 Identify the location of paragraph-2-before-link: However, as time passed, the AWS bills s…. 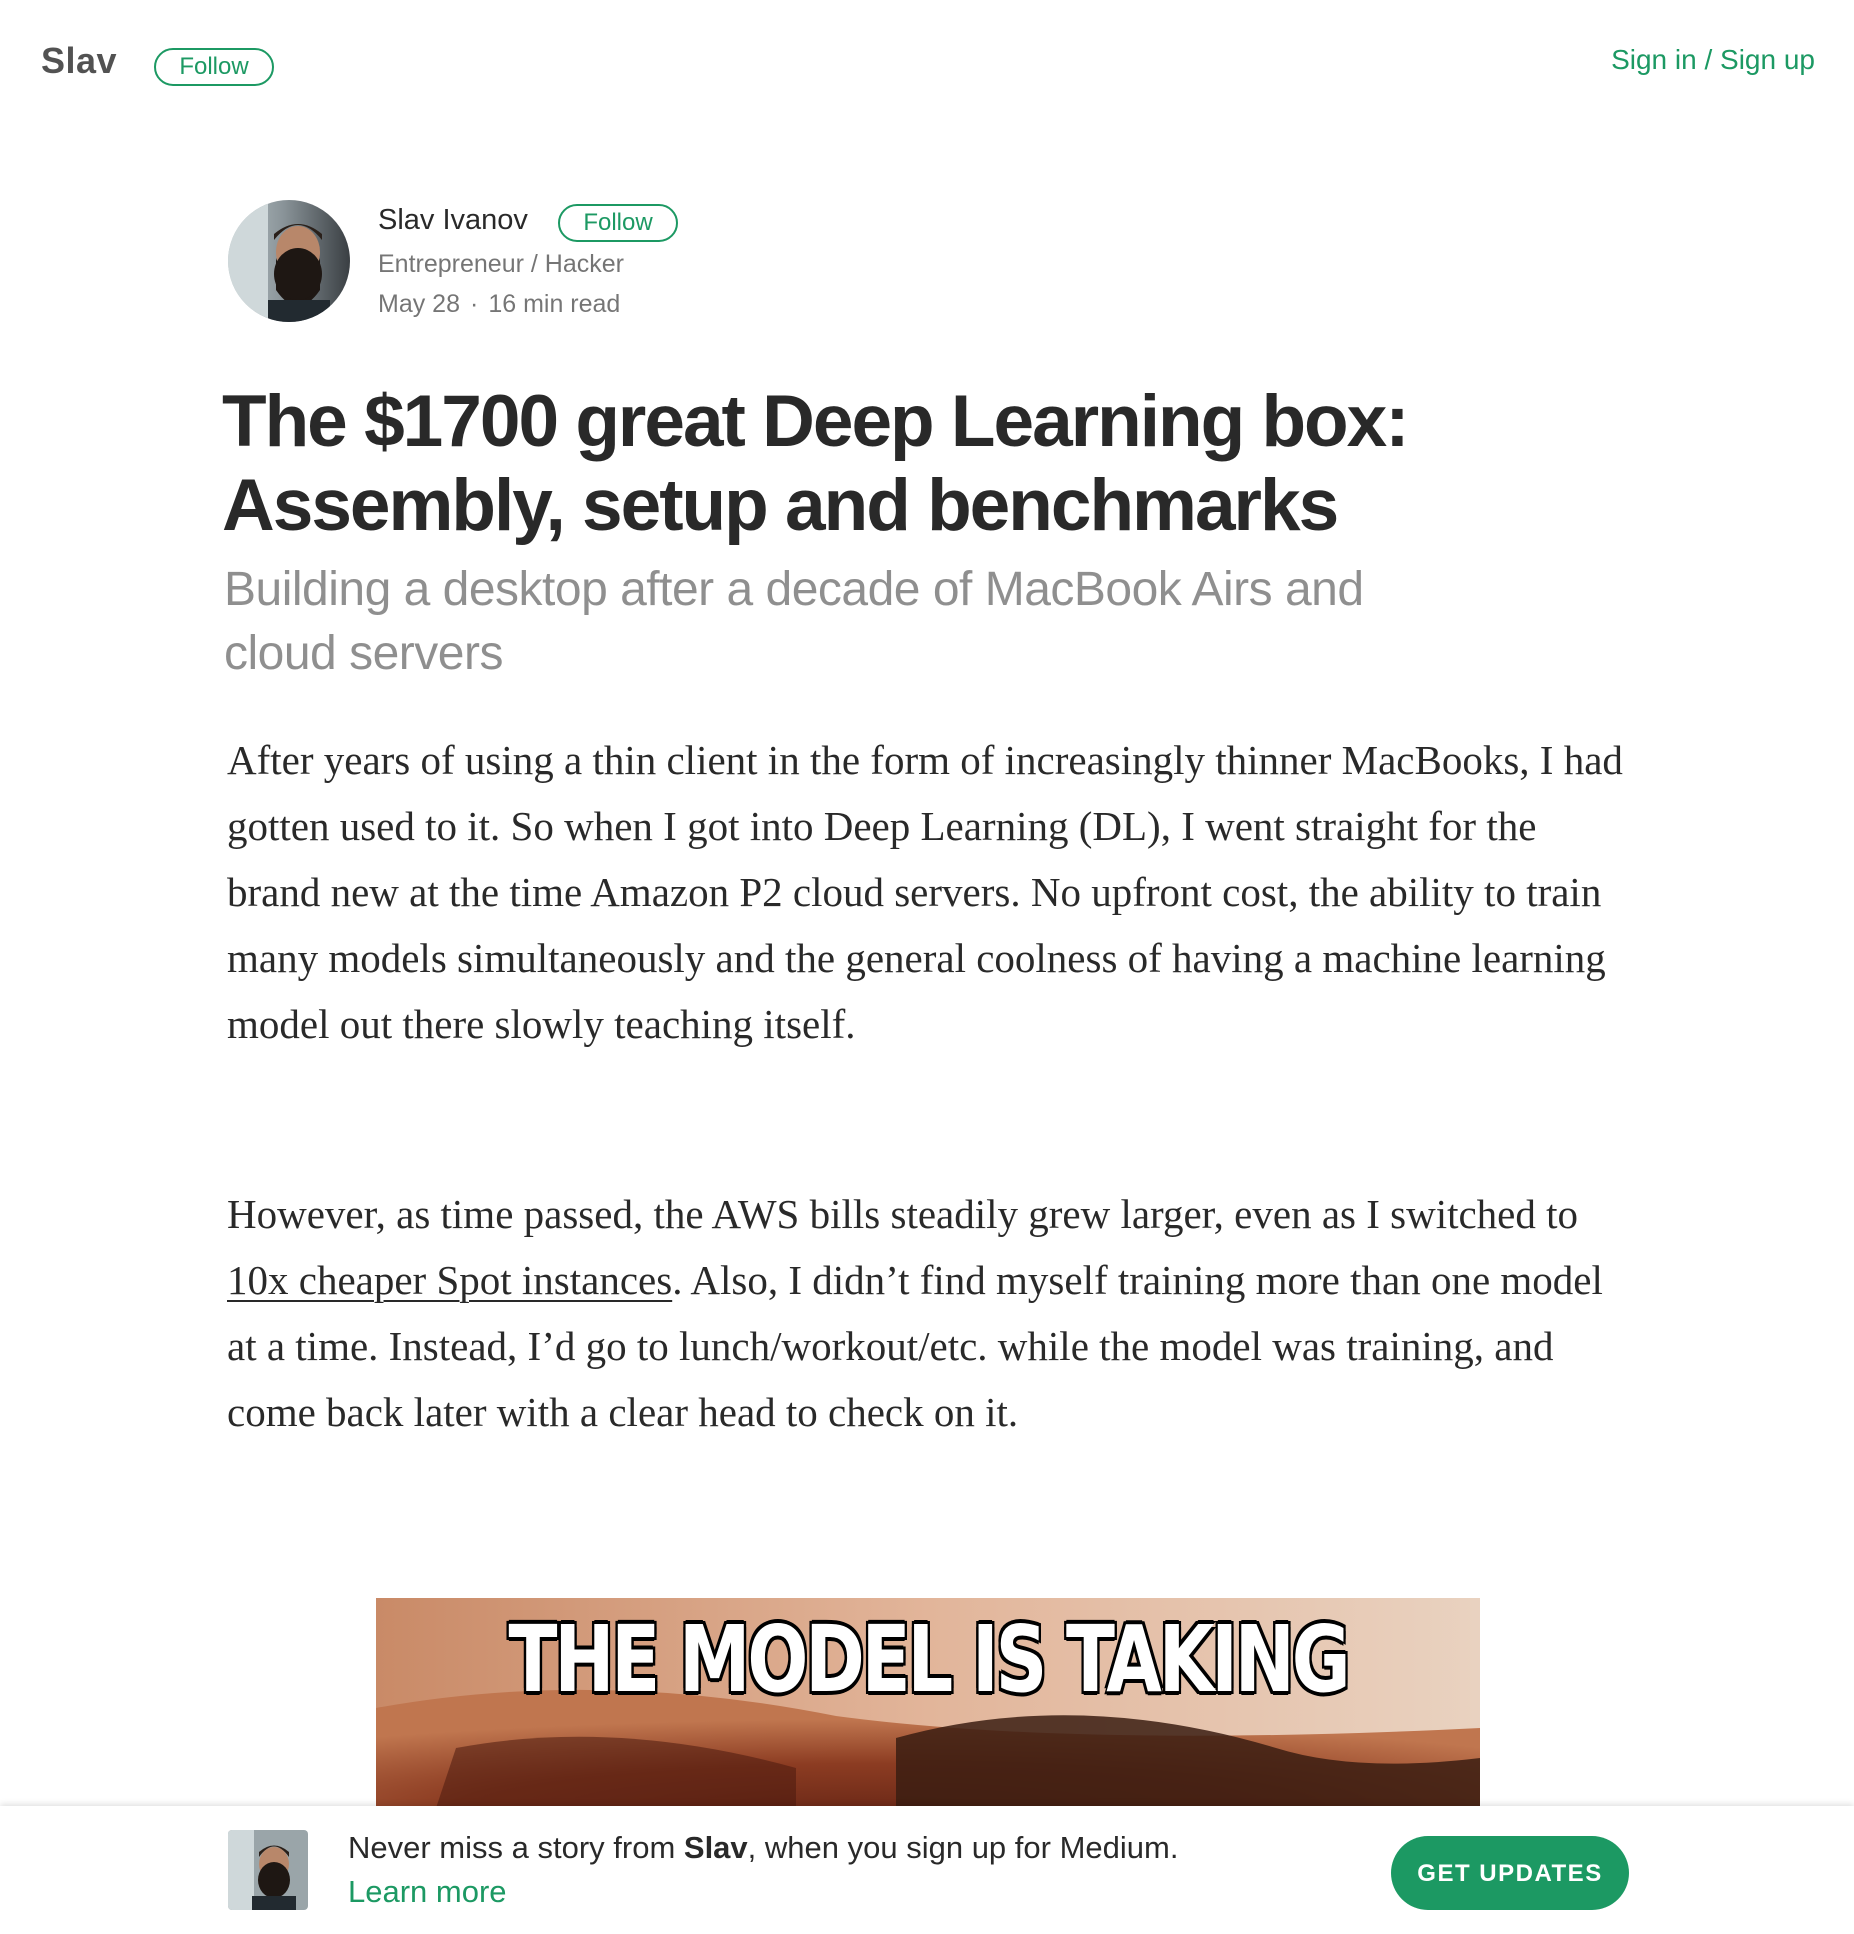
(903, 1214).